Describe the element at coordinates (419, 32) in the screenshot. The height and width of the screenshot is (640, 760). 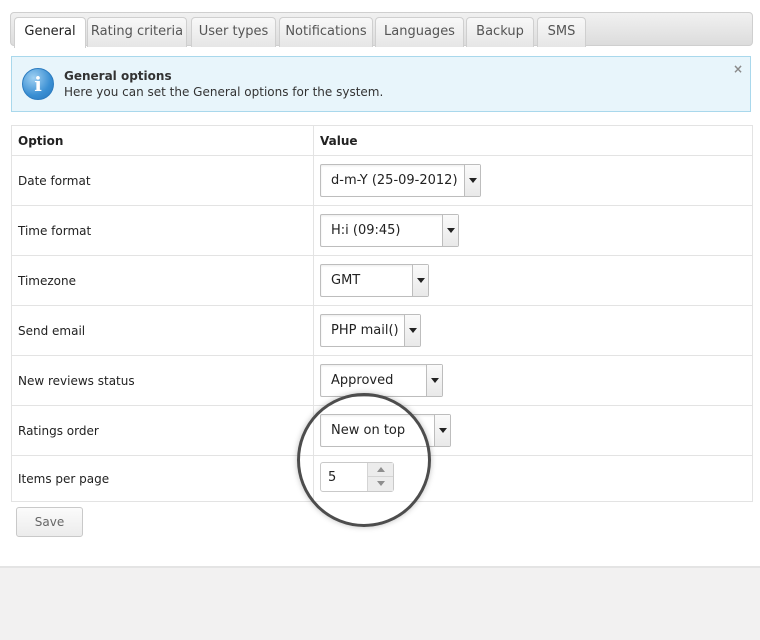
I see `tab-languages: Languages` at that location.